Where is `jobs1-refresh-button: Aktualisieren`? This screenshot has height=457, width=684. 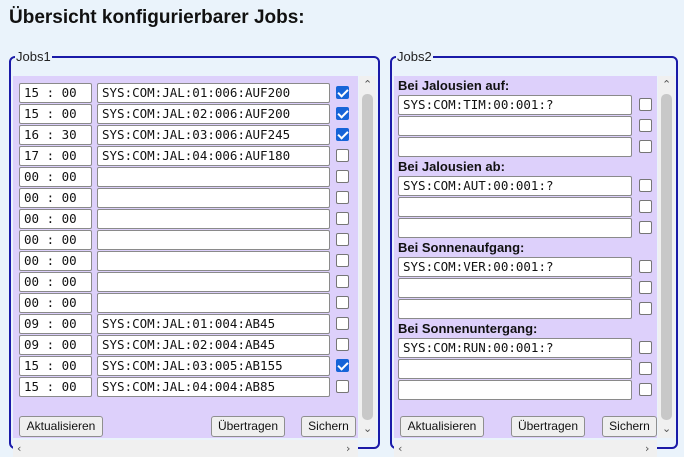 jobs1-refresh-button: Aktualisieren is located at coordinates (61, 426).